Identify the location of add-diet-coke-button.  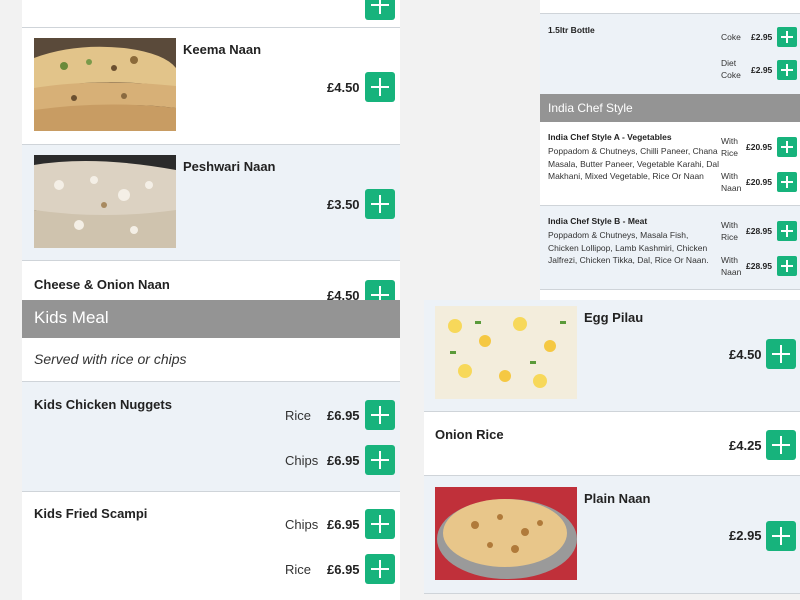
(787, 70).